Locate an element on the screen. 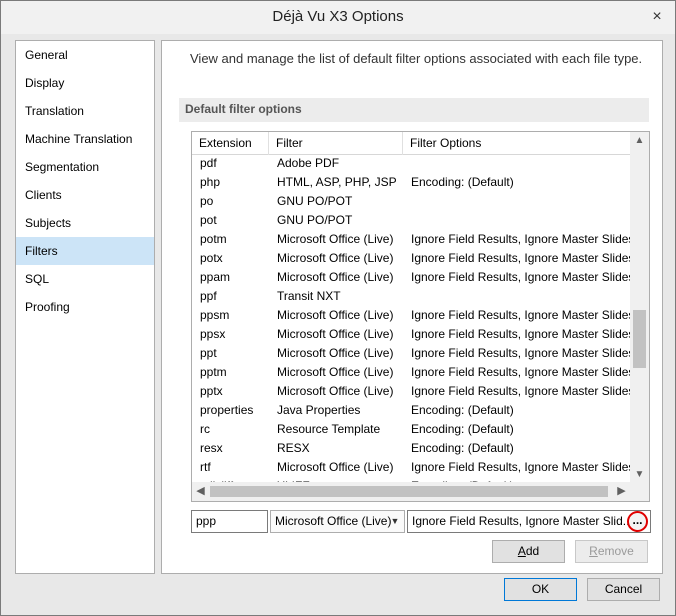 Image resolution: width=676 pixels, height=616 pixels. nav-item-segmentation: Segmentation is located at coordinates (85, 167).